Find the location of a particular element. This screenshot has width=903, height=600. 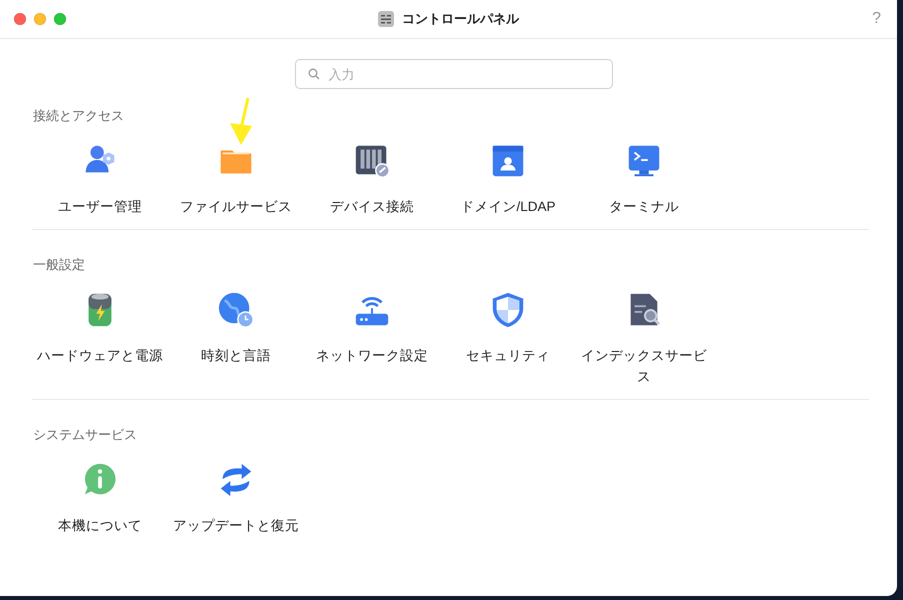

zoom-button is located at coordinates (60, 19).